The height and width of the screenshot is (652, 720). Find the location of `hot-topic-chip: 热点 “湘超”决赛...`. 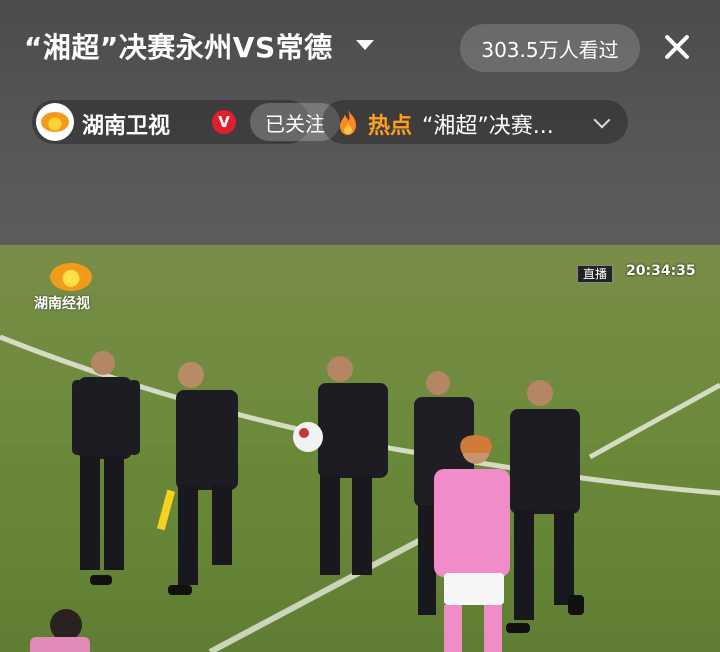

hot-topic-chip: 热点 “湘超”决赛... is located at coordinates (475, 122).